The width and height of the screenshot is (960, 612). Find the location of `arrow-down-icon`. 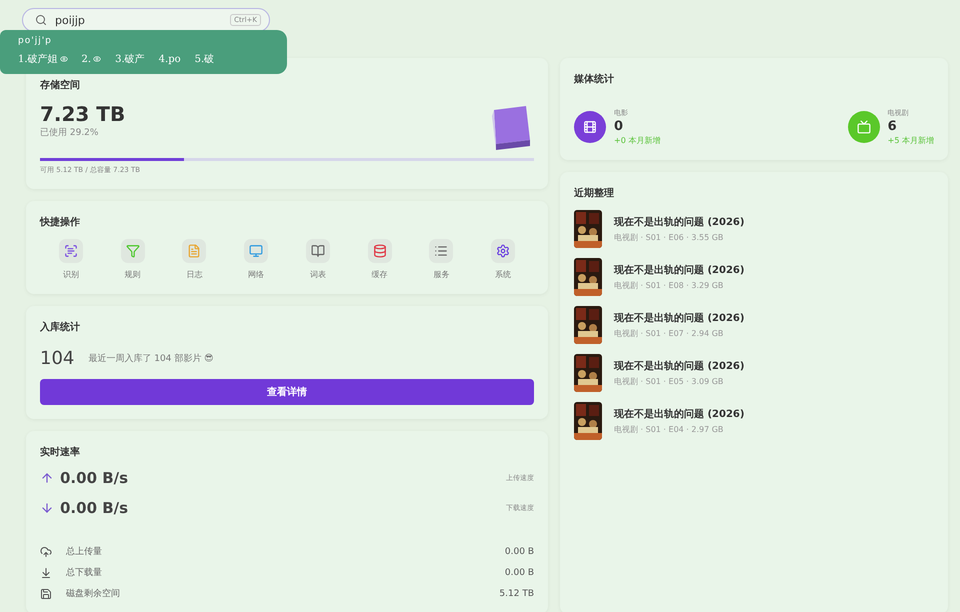

arrow-down-icon is located at coordinates (47, 508).